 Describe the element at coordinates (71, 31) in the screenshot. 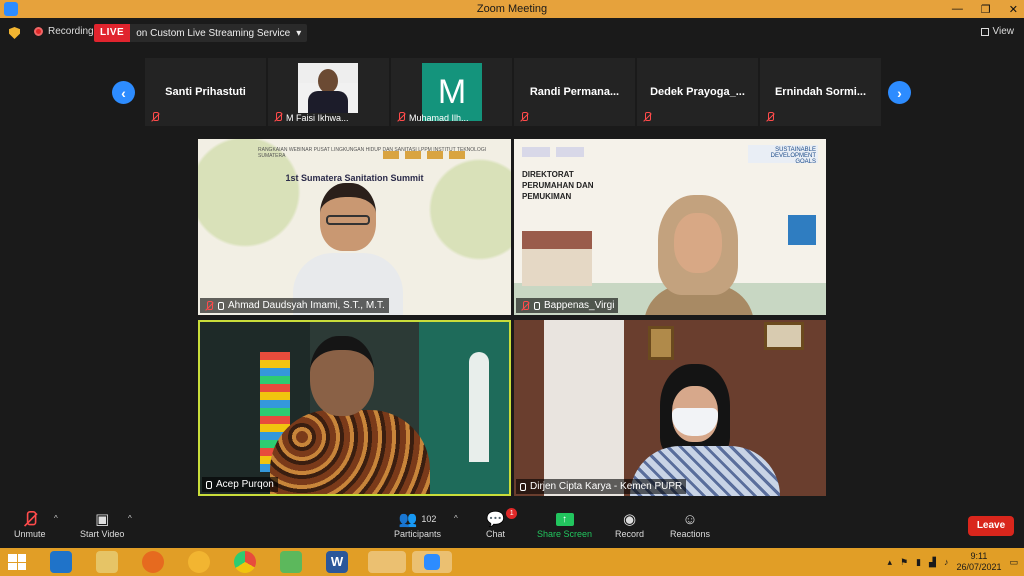

I see `recording-label: Recording` at that location.